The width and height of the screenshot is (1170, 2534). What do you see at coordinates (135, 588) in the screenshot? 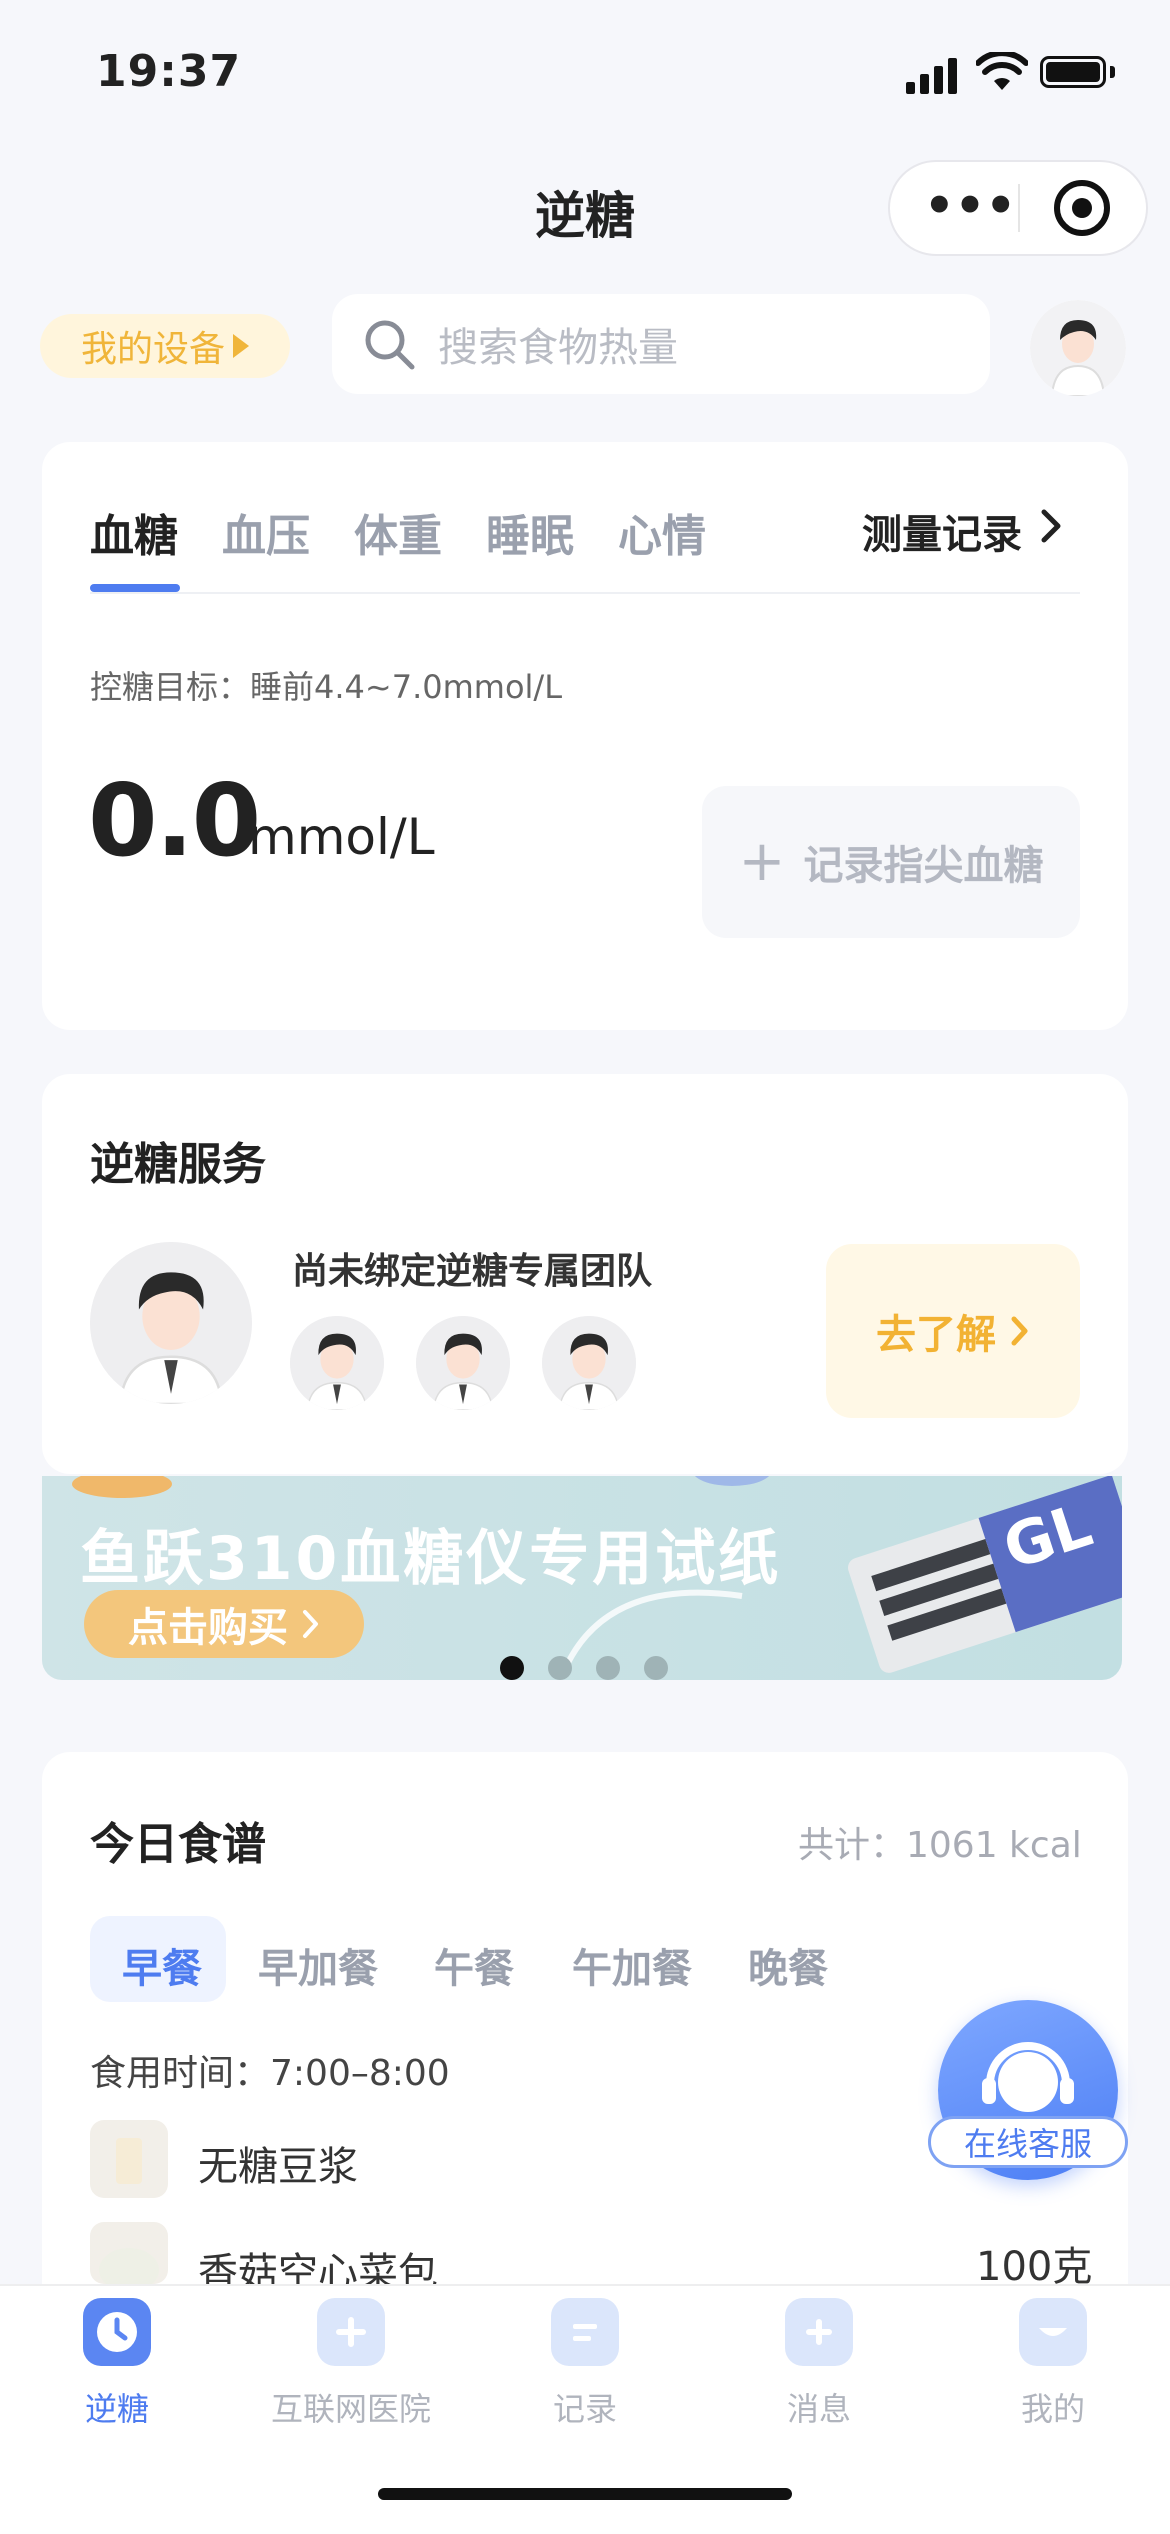
I see `active-tab-indicator` at bounding box center [135, 588].